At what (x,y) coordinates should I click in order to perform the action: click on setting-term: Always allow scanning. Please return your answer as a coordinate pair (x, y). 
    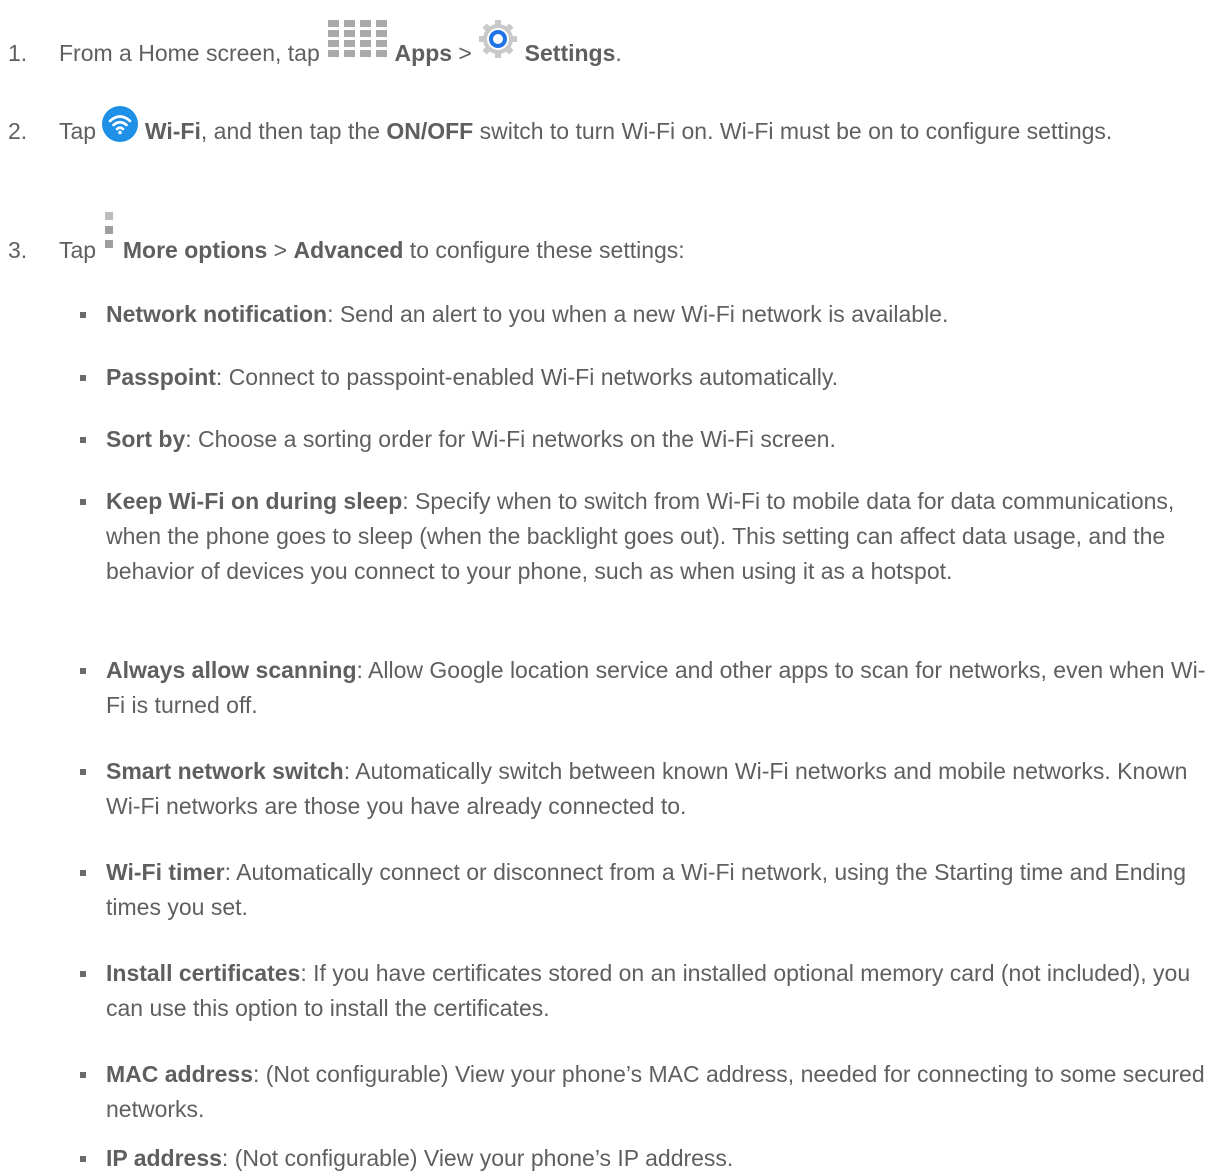
    Looking at the image, I should click on (231, 670).